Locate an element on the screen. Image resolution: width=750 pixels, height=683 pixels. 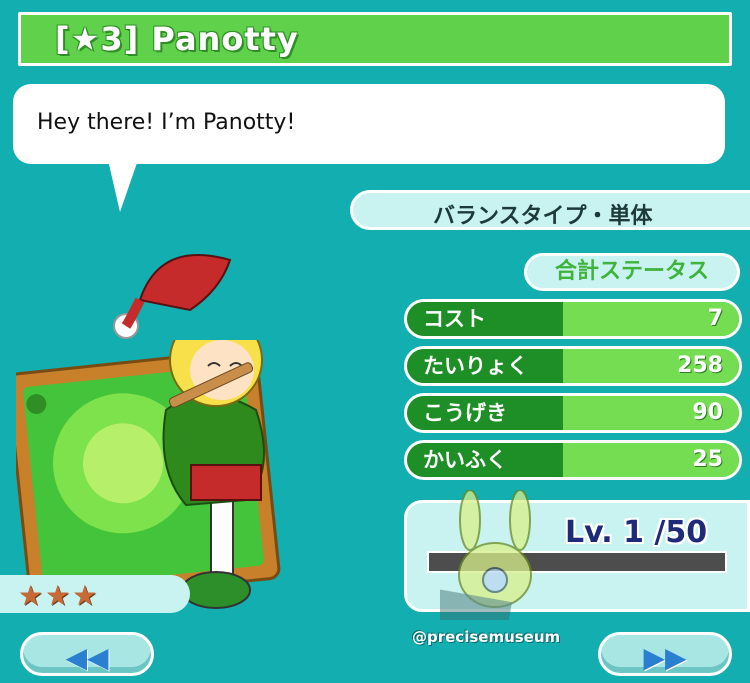
stat-row-hp: たいりょく 258 is located at coordinates (573, 366).